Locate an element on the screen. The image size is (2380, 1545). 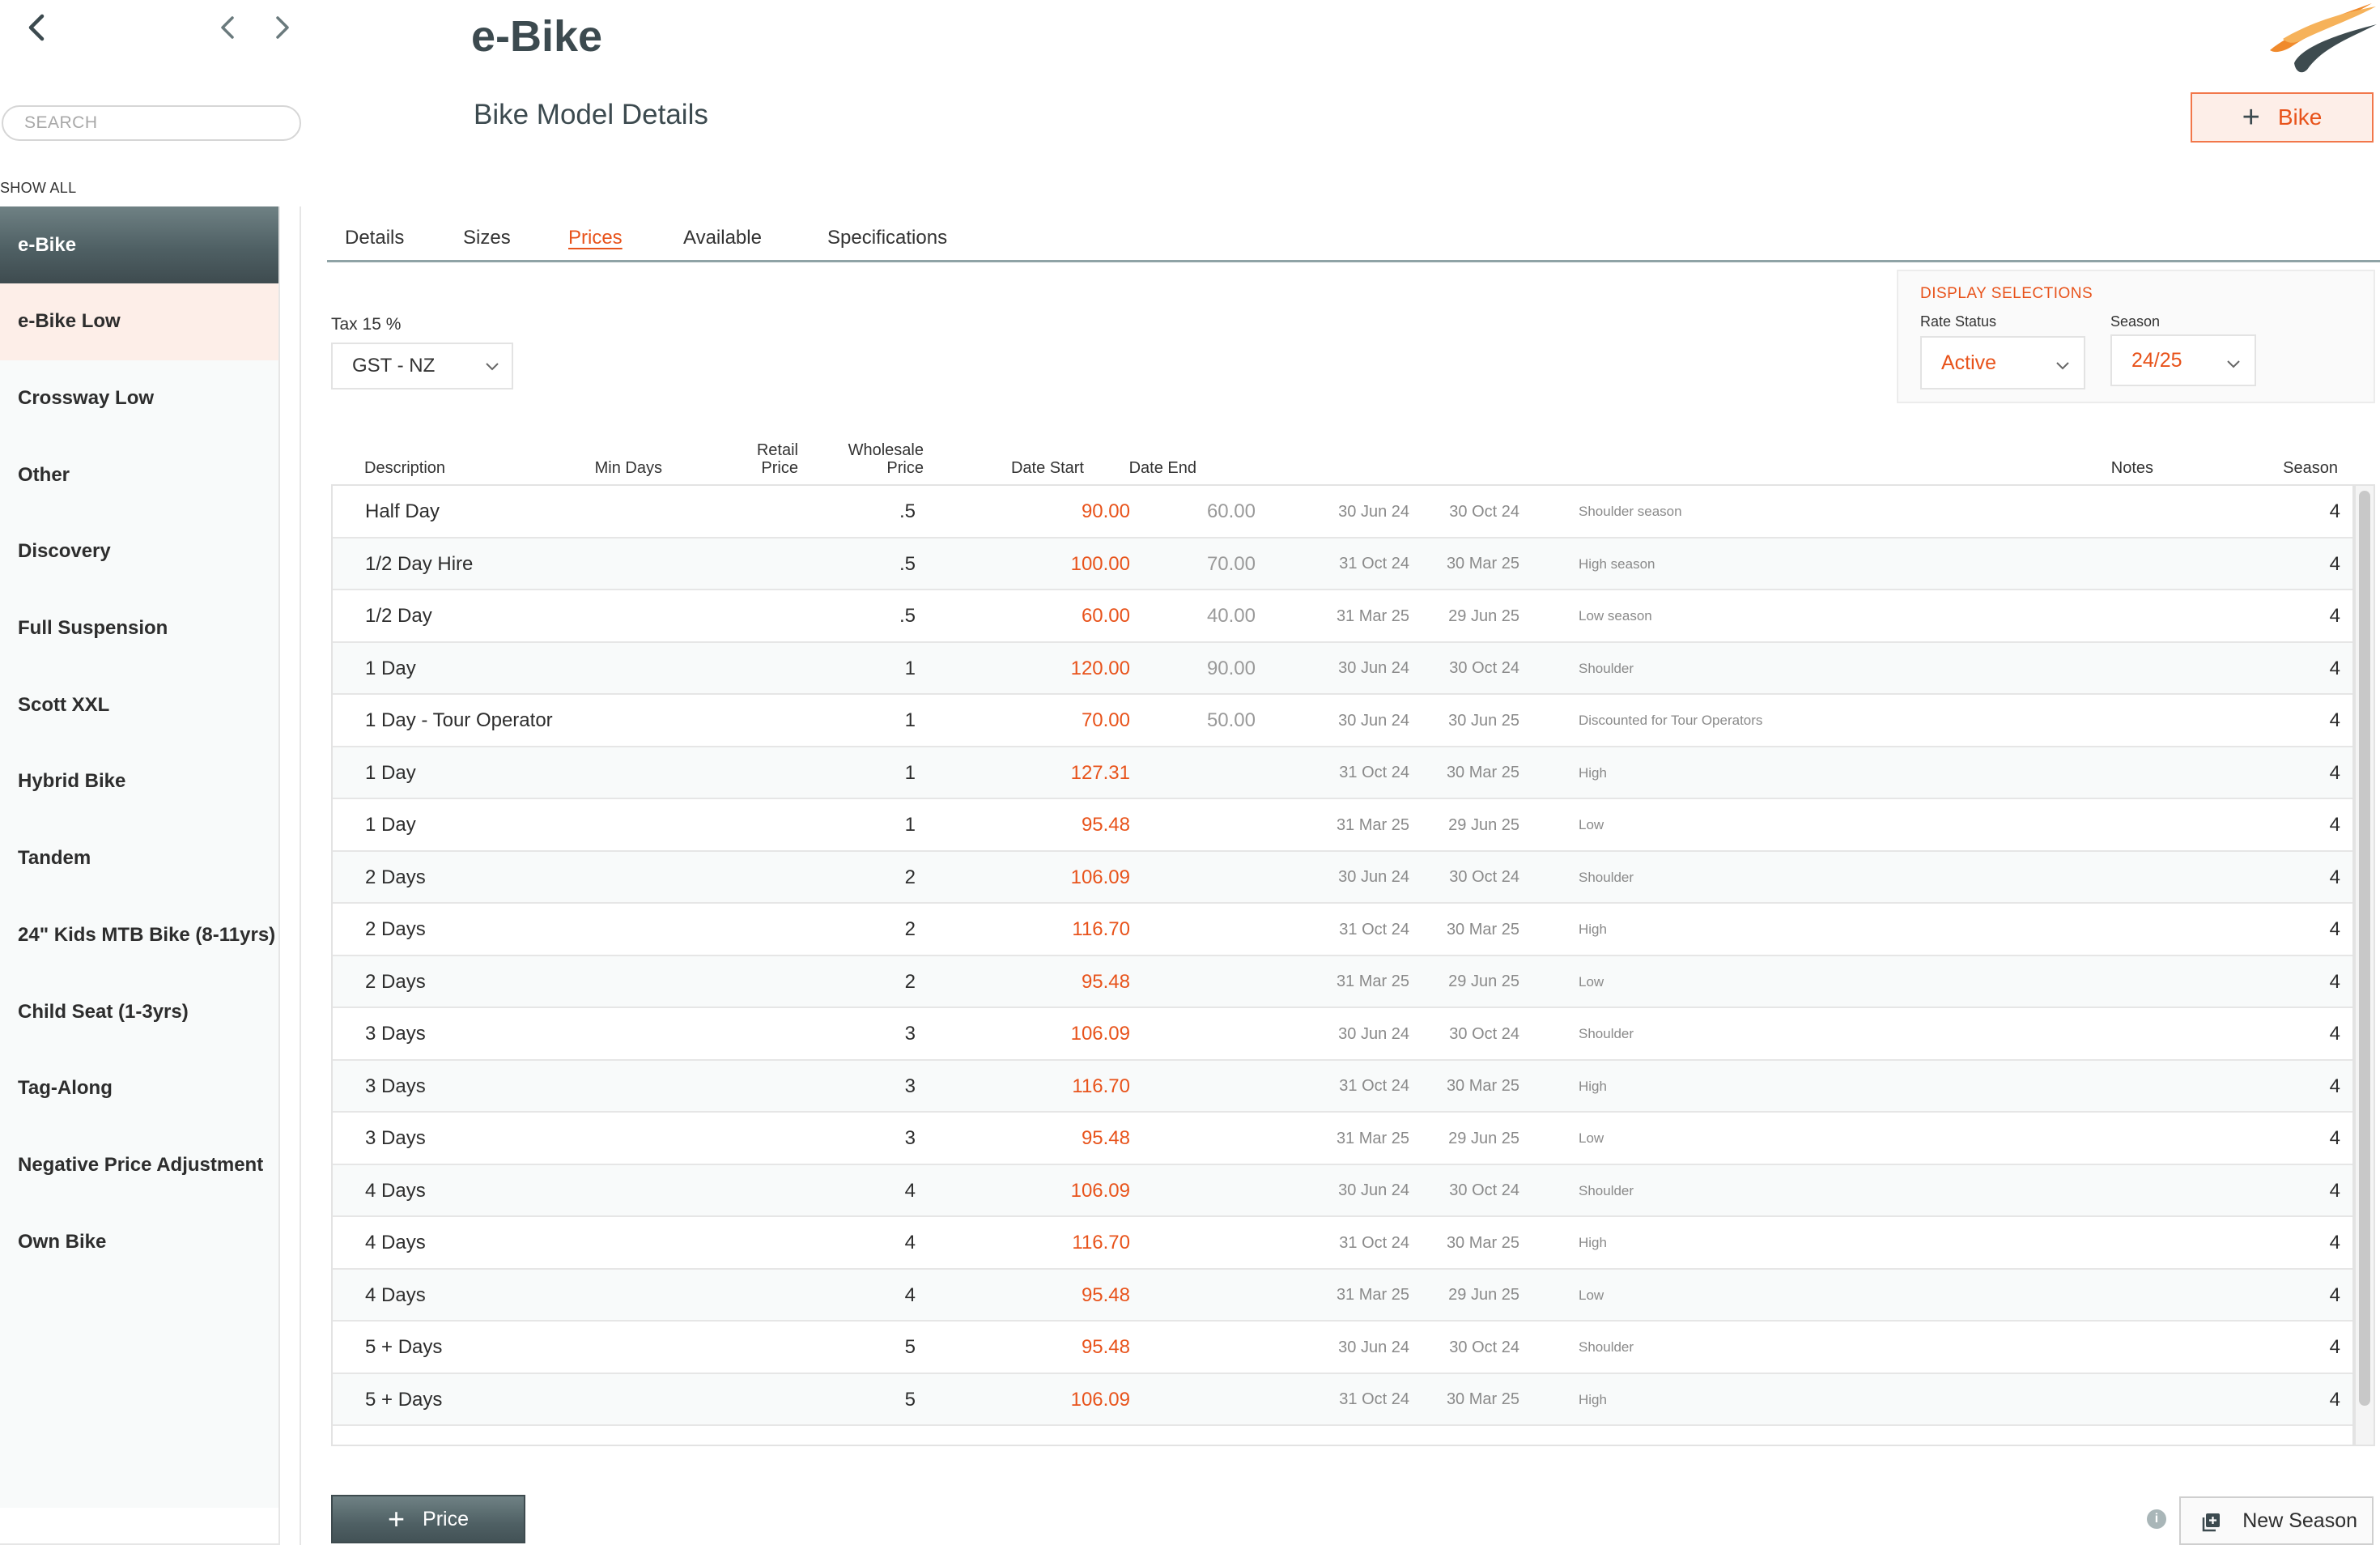
table-row: 2 Days 2 95.48 31 Mar 25 29 Jun 25 Low 4 is located at coordinates (1342, 982).